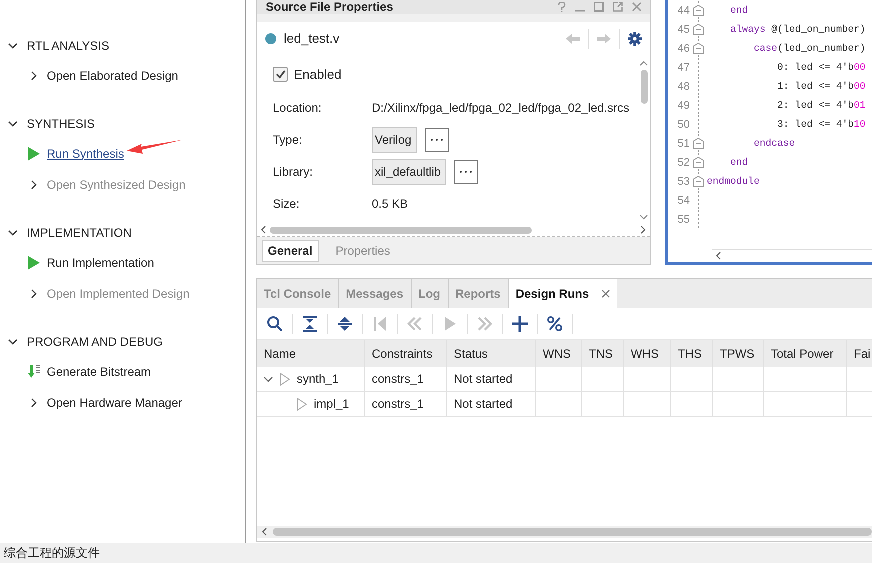 The height and width of the screenshot is (563, 872). What do you see at coordinates (692, 353) in the screenshot?
I see `column-header: THS` at bounding box center [692, 353].